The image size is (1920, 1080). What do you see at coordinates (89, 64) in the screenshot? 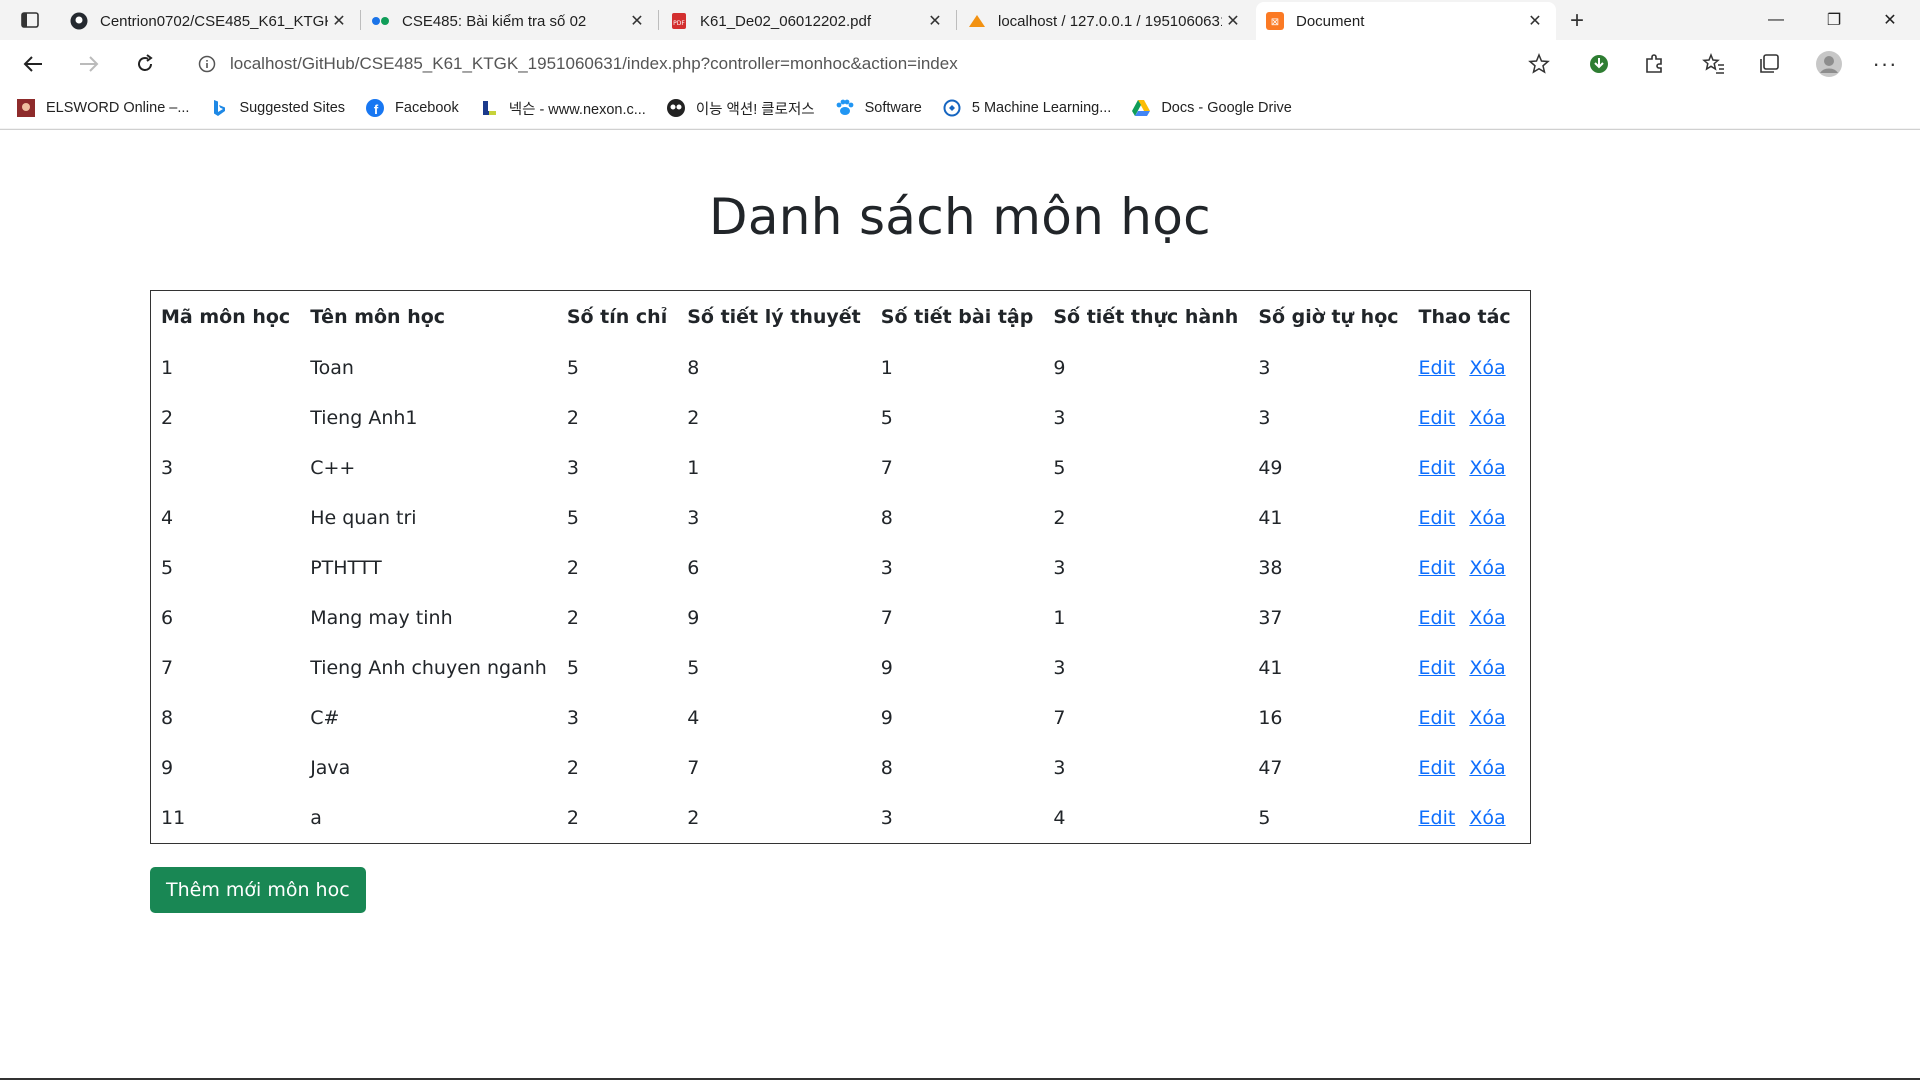
I see `forward-button` at bounding box center [89, 64].